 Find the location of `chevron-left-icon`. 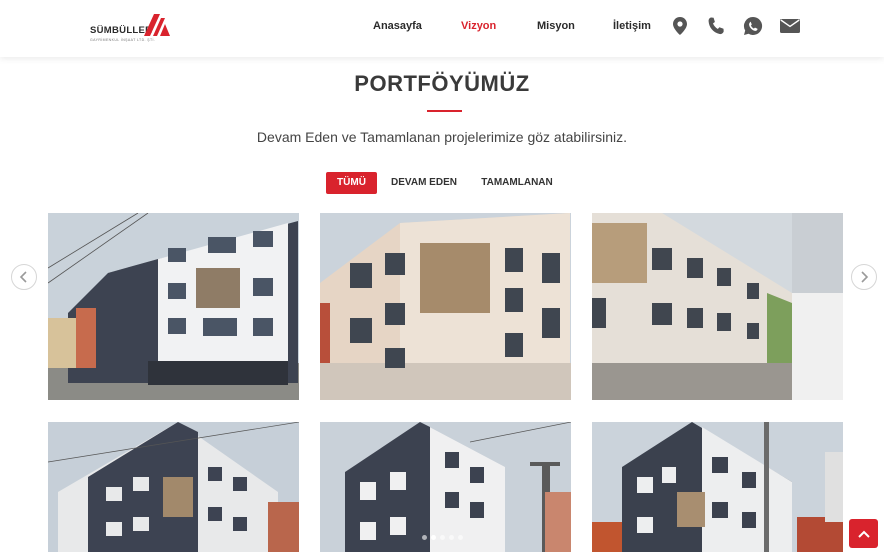

chevron-left-icon is located at coordinates (23, 277).